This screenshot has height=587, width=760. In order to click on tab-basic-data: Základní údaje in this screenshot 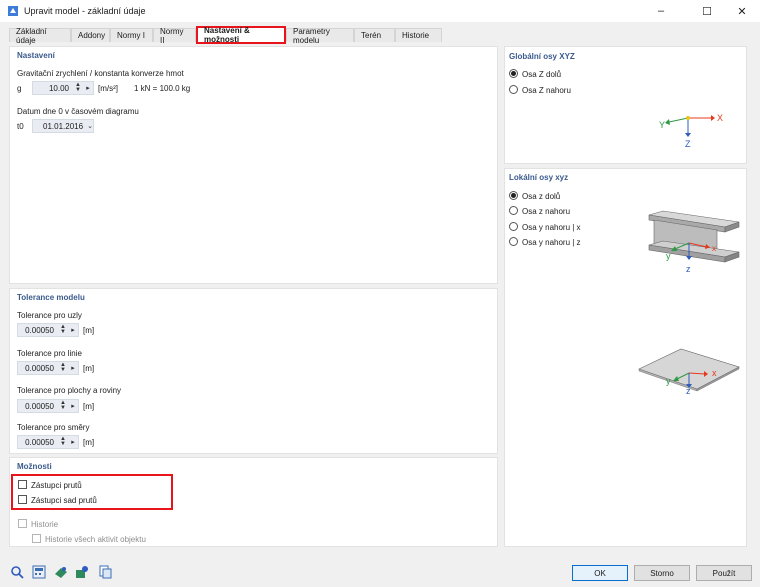, I will do `click(40, 36)`.